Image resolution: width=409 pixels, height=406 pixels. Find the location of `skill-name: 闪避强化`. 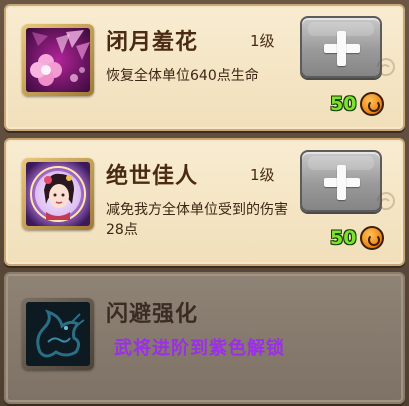

skill-name: 闪避强化 is located at coordinates (152, 314).